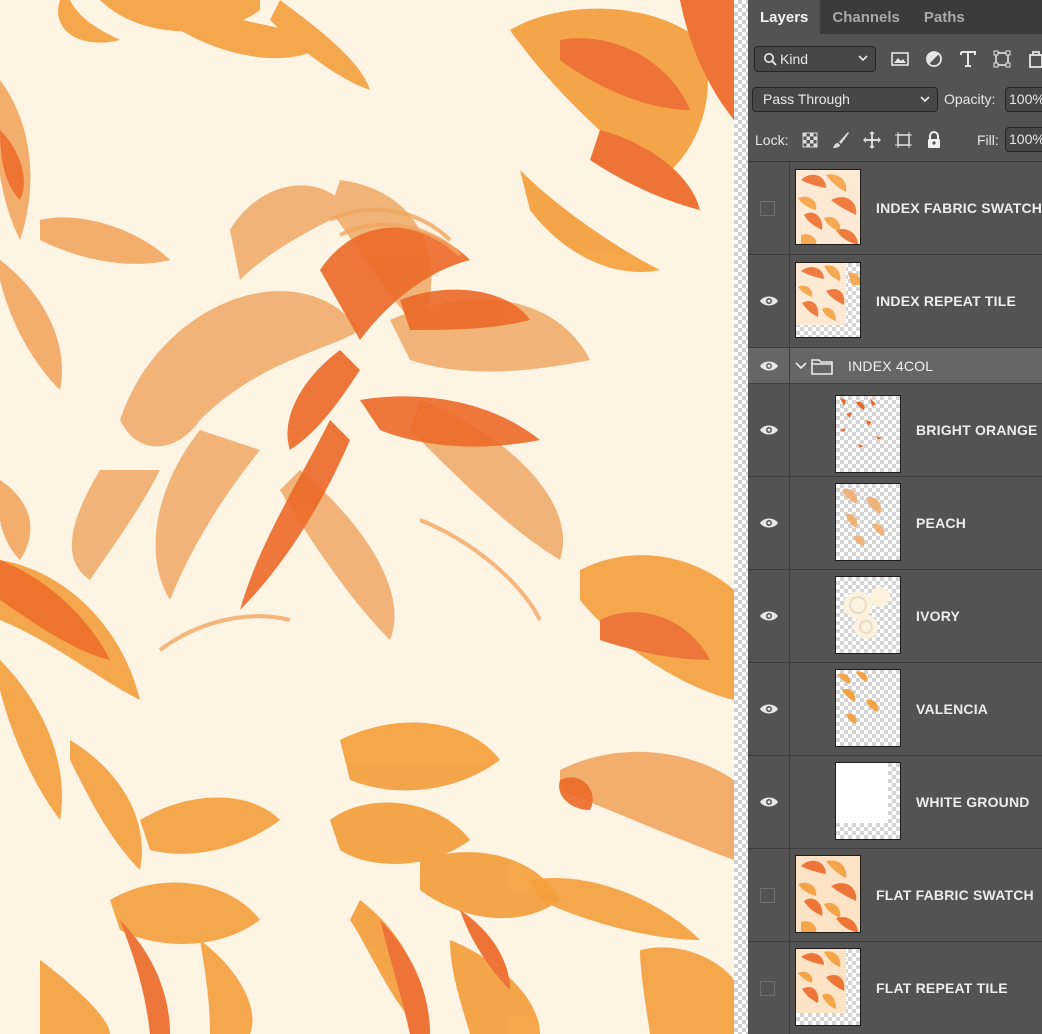 The height and width of the screenshot is (1034, 1042). Describe the element at coordinates (872, 140) in the screenshot. I see `lock-position-move-icon` at that location.